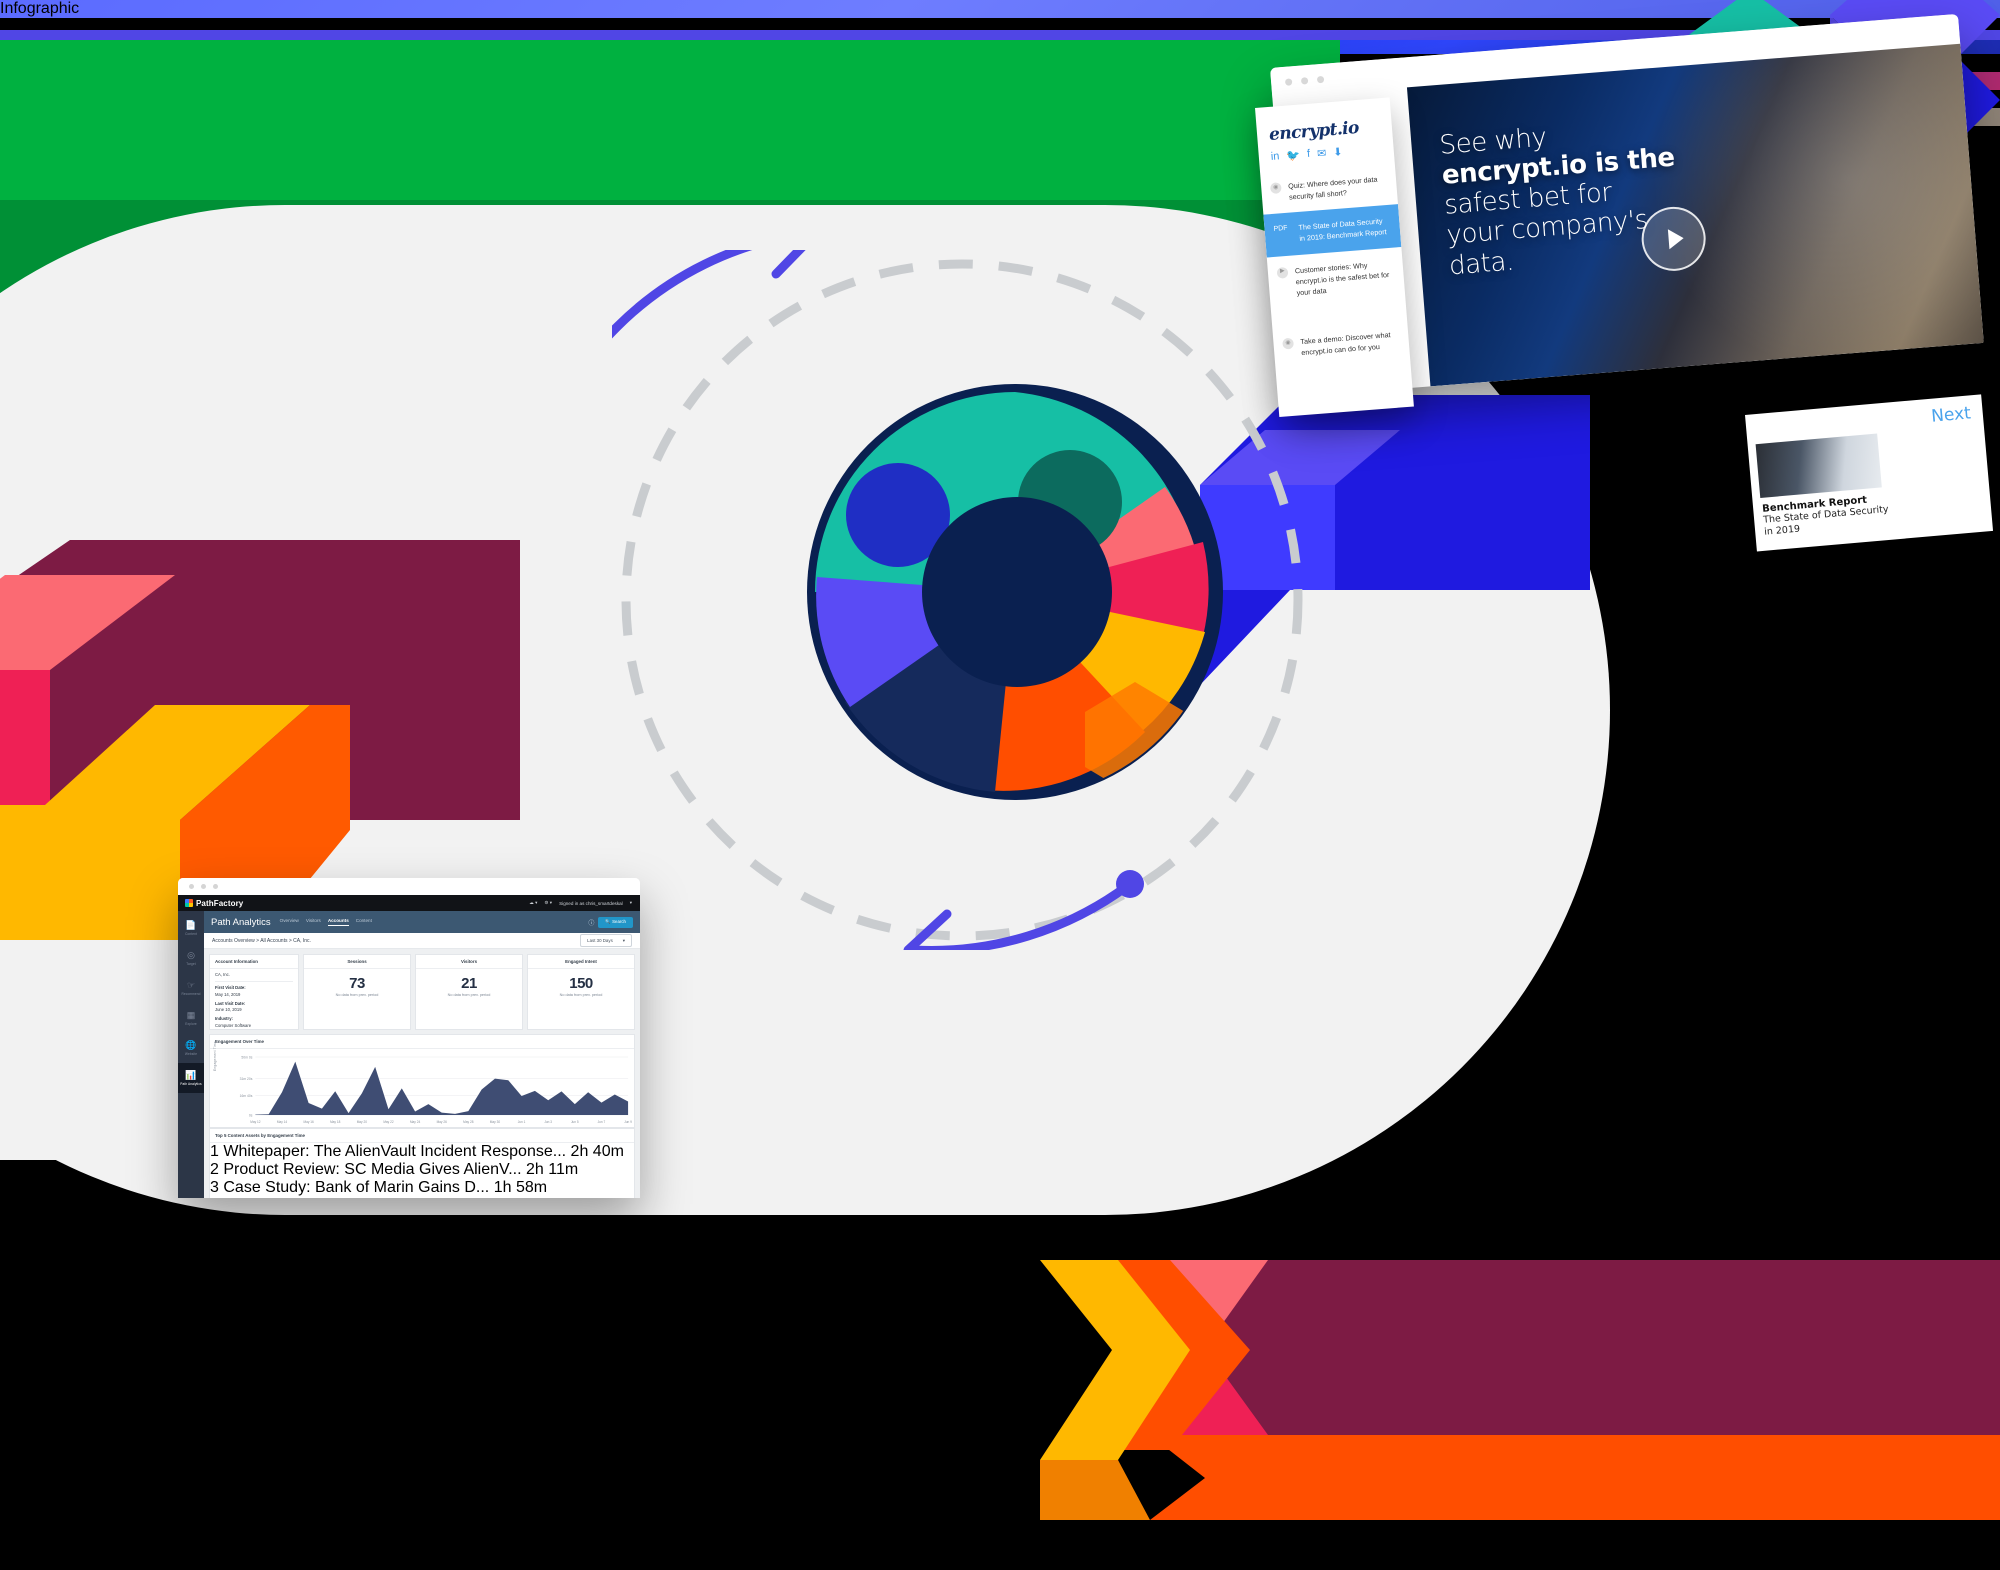 The height and width of the screenshot is (1570, 2000). Describe the element at coordinates (495, 1122) in the screenshot. I see `svg-text: May 30` at that location.